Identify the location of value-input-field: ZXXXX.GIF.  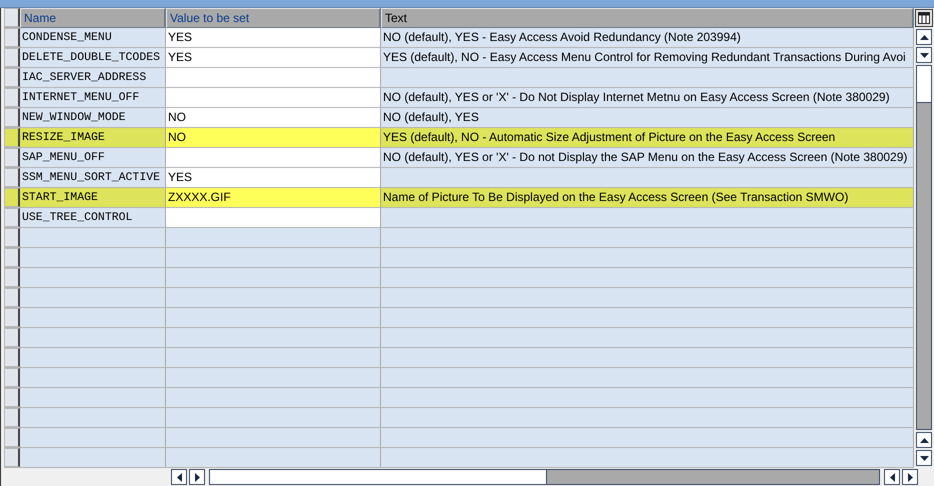
(273, 197).